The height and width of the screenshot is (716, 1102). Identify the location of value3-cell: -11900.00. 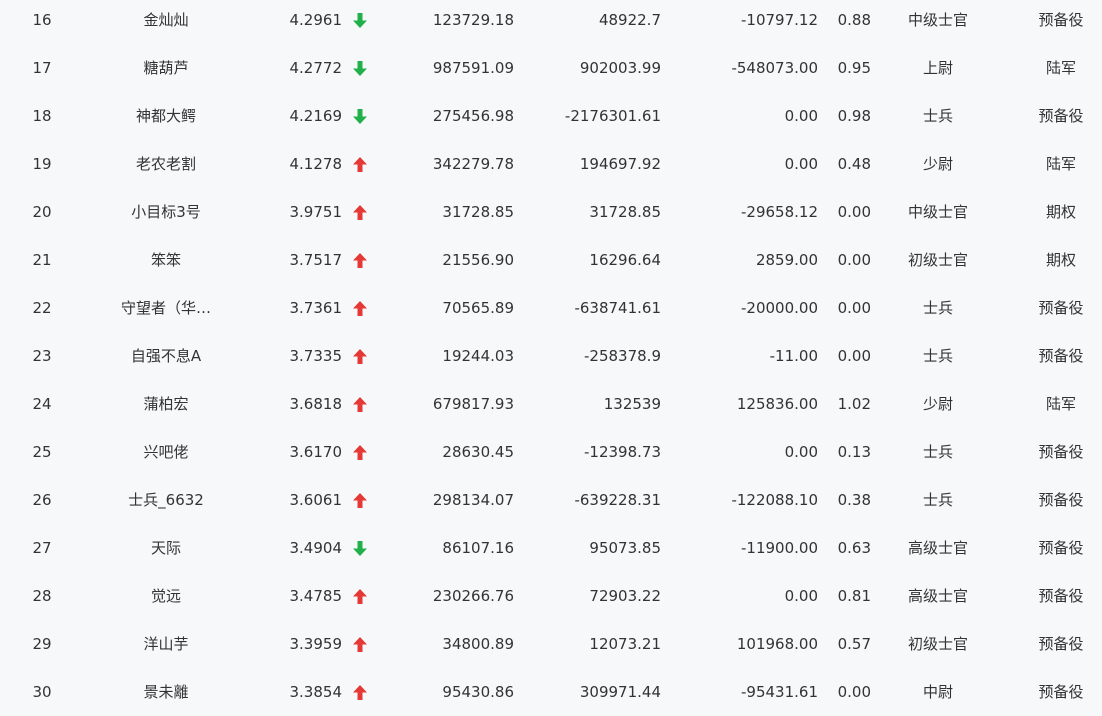
(779, 548).